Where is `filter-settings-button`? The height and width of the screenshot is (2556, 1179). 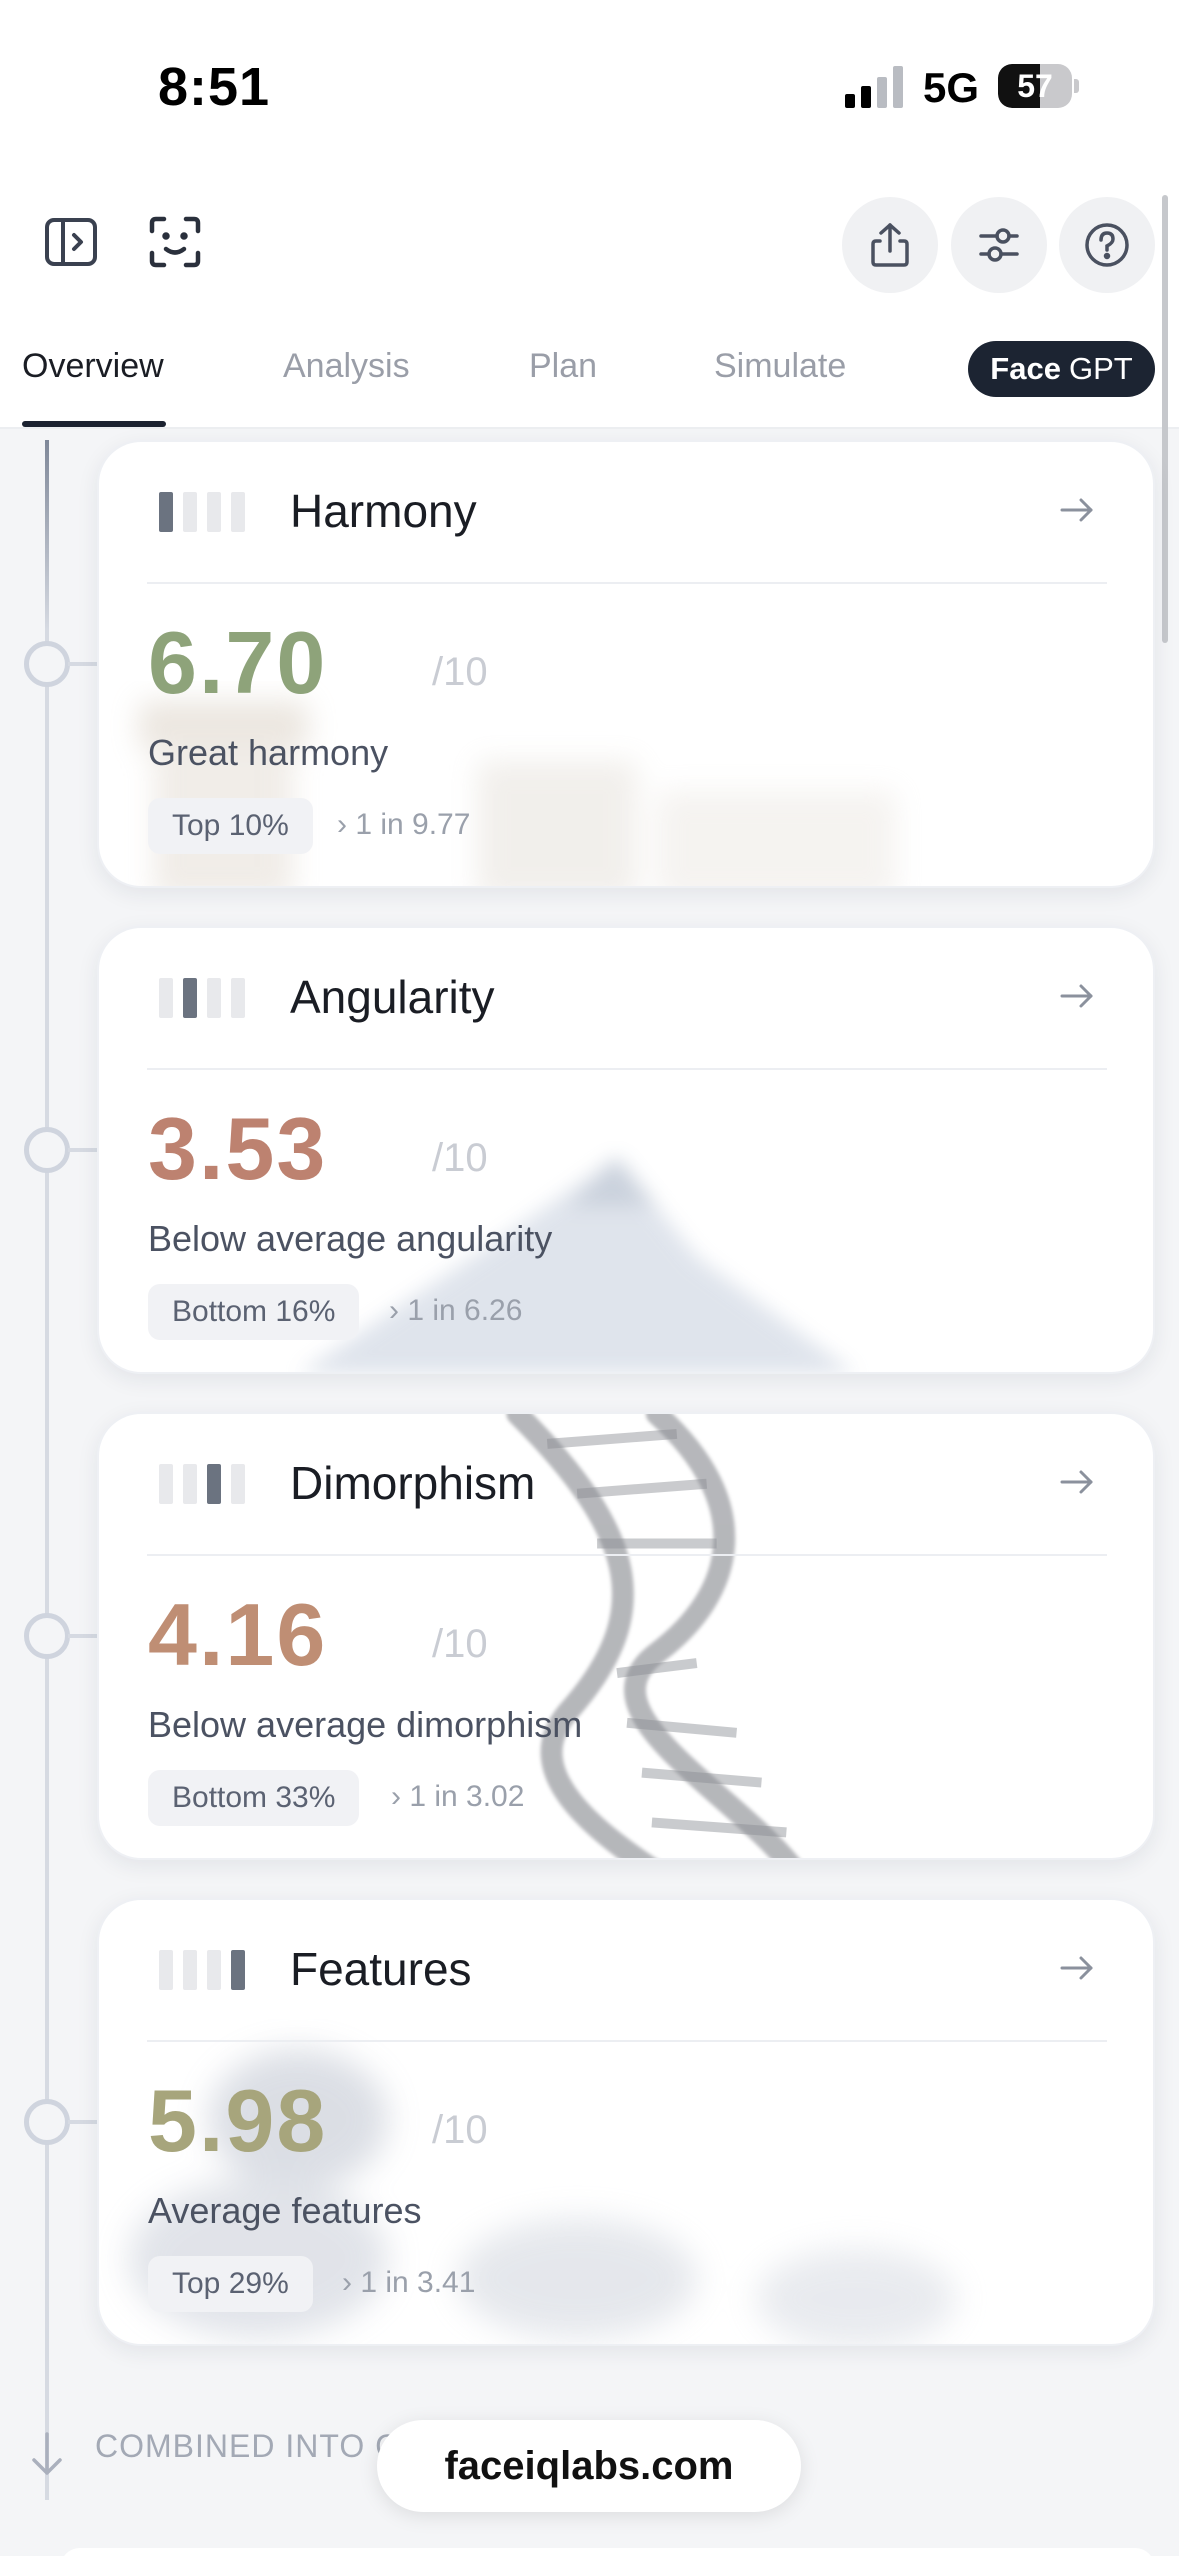
filter-settings-button is located at coordinates (999, 245).